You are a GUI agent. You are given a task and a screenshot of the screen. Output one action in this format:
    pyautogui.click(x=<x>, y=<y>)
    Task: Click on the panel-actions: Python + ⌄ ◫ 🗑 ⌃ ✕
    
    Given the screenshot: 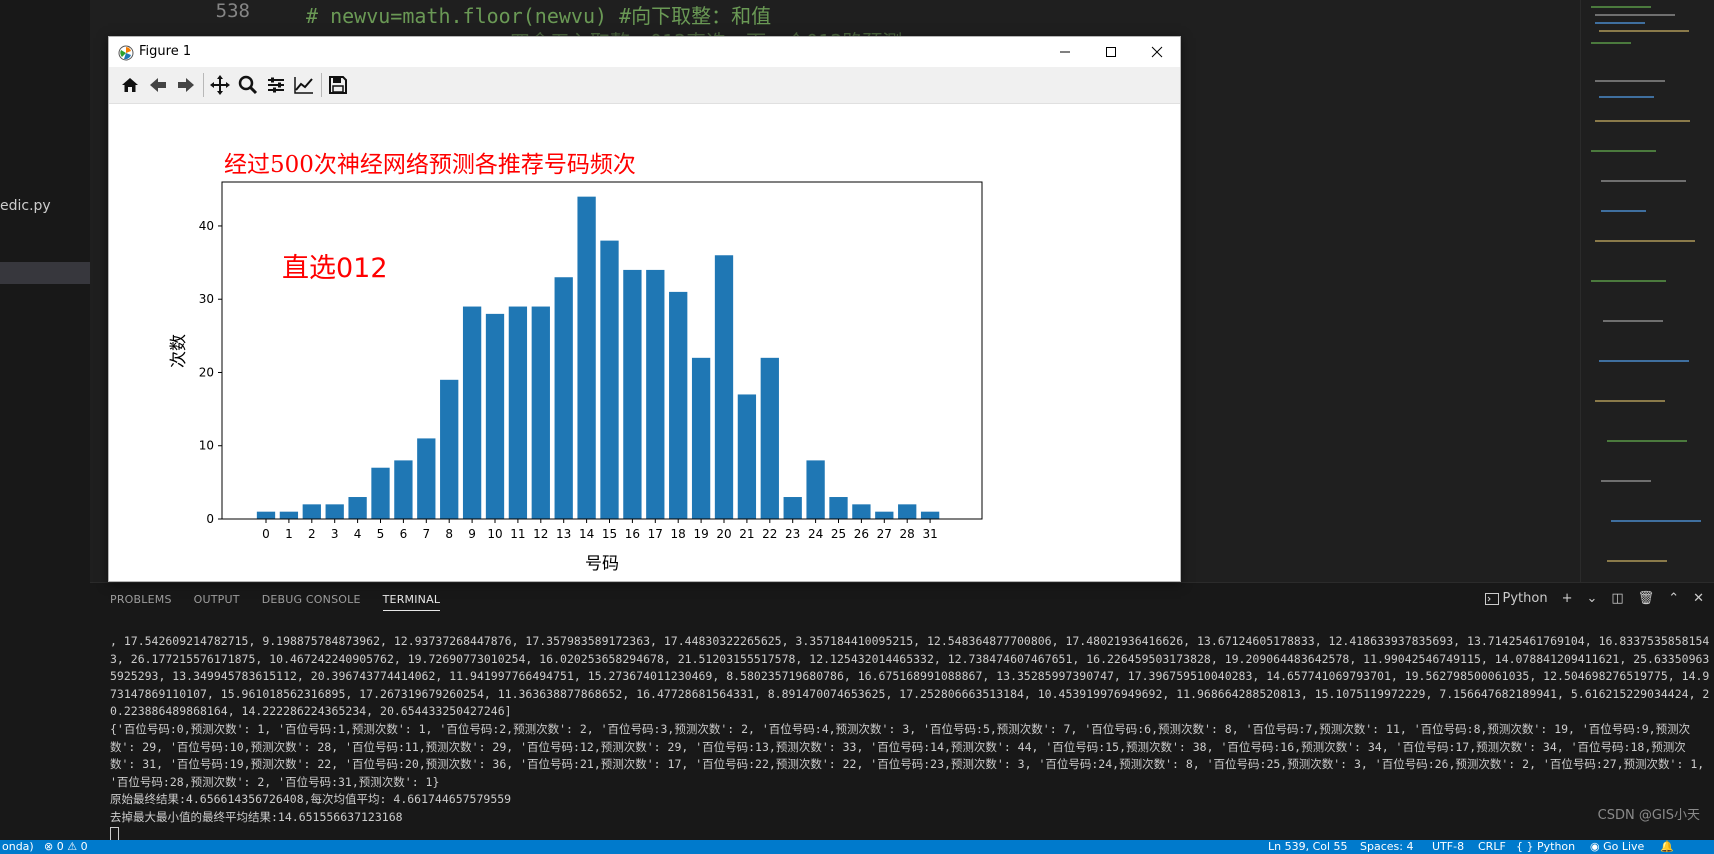 What is the action you would take?
    pyautogui.click(x=1594, y=598)
    